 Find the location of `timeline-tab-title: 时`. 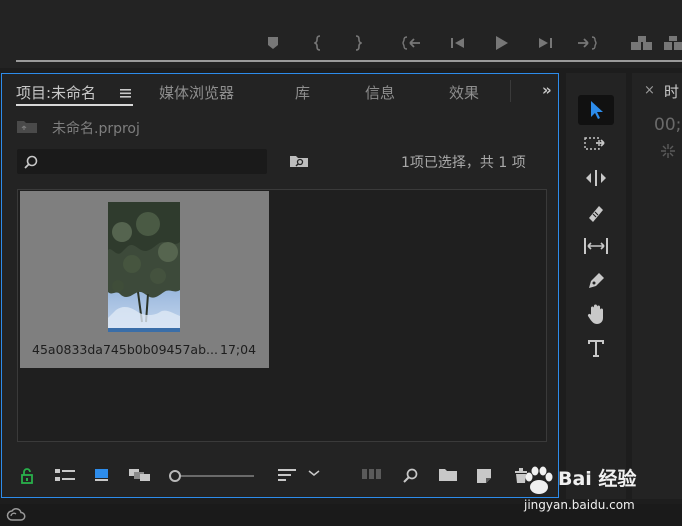

timeline-tab-title: 时 is located at coordinates (671, 91).